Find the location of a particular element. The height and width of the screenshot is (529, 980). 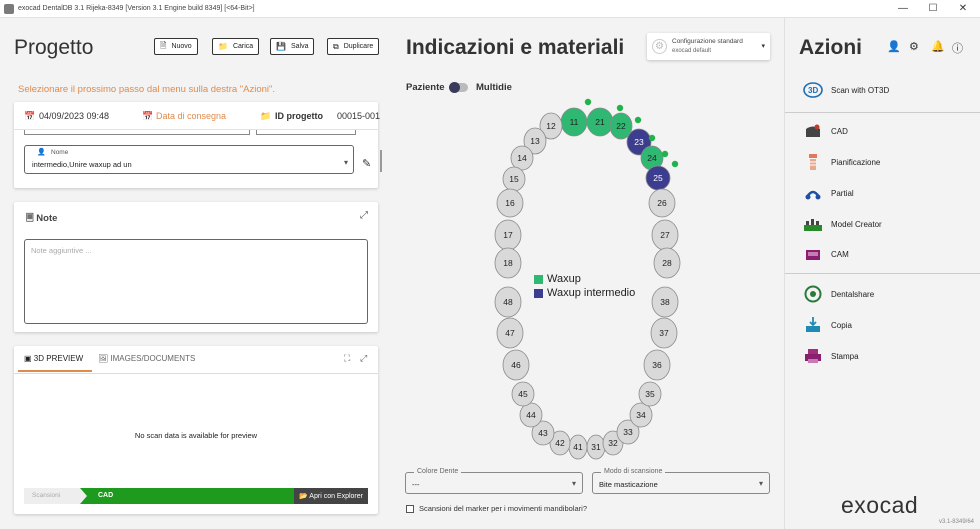

tooth-15: 15 is located at coordinates (514, 179).